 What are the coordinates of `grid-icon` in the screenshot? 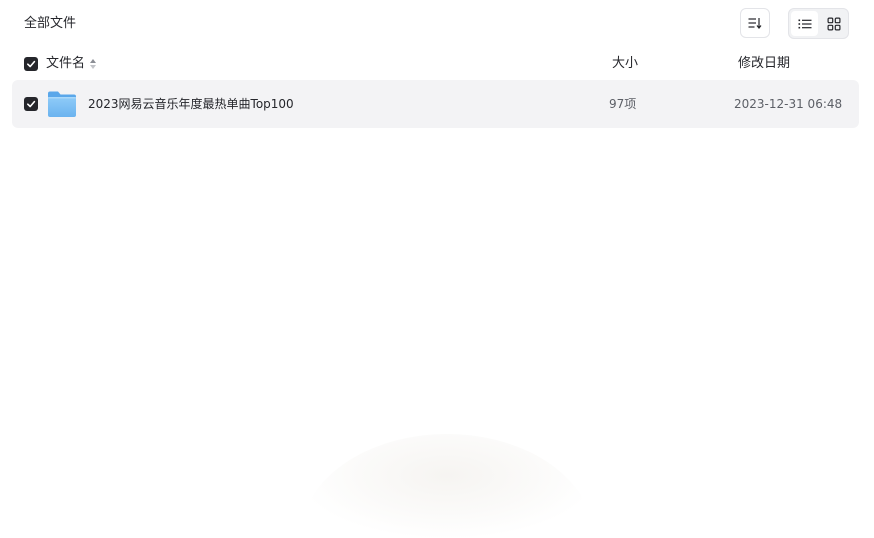 It's located at (833, 23).